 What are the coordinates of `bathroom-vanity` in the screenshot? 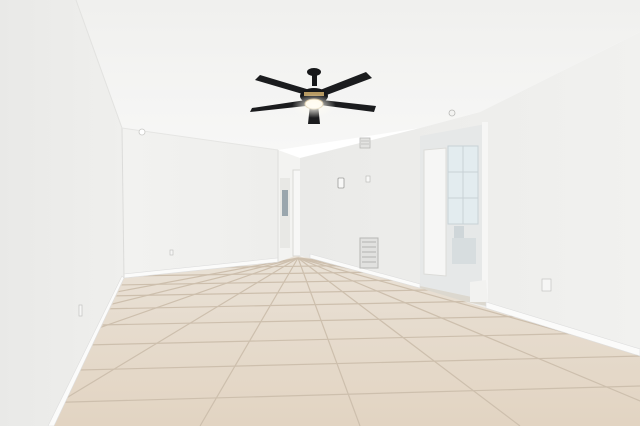 It's located at (464, 251).